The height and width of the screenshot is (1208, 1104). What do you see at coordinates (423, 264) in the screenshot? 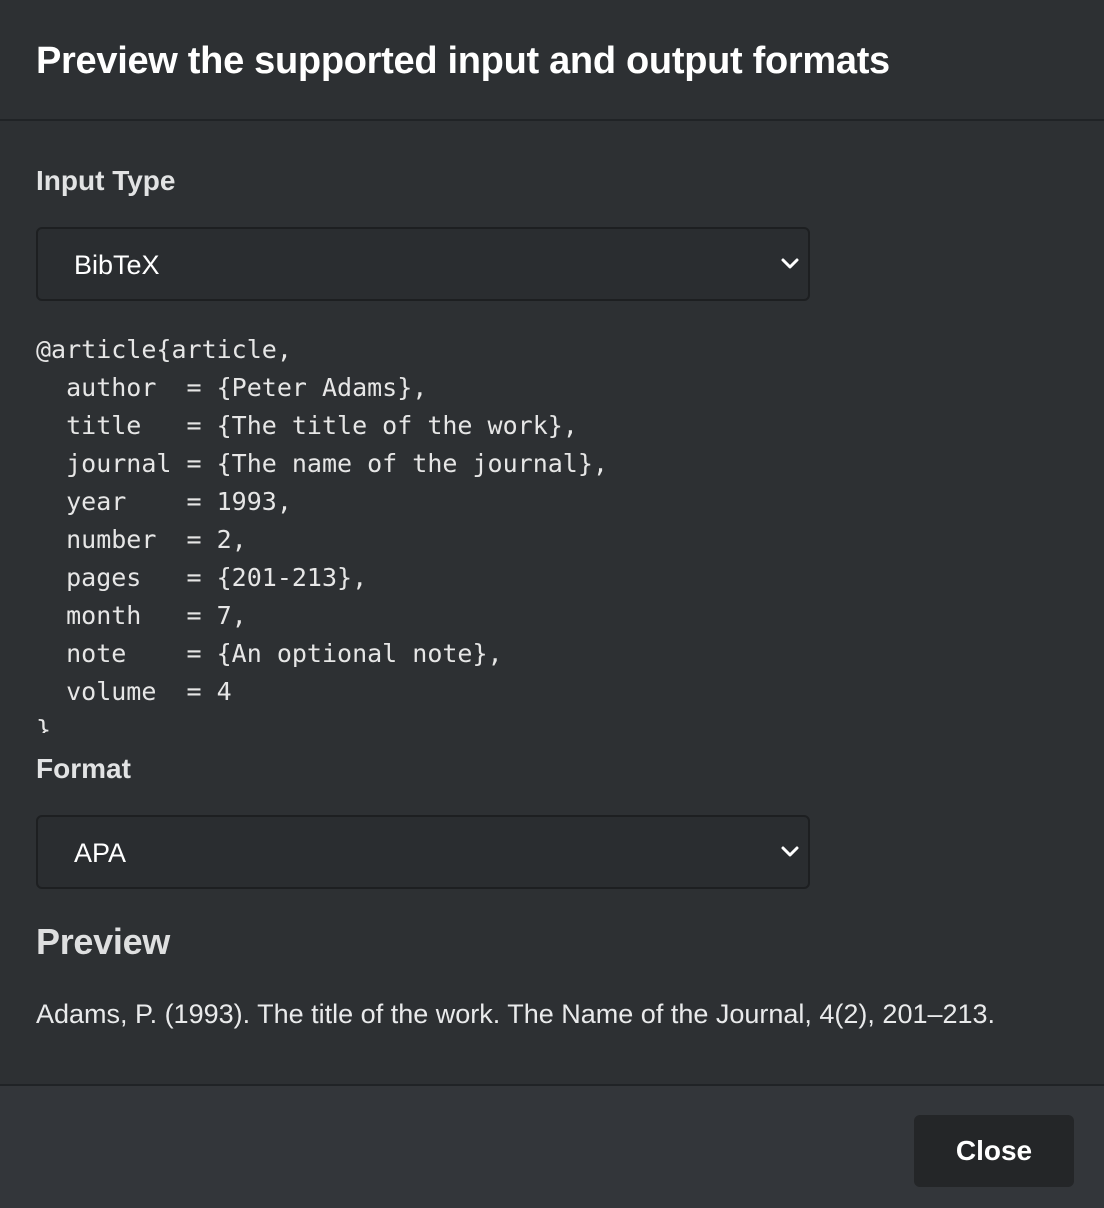
I see `input-type-select: BibTeX` at bounding box center [423, 264].